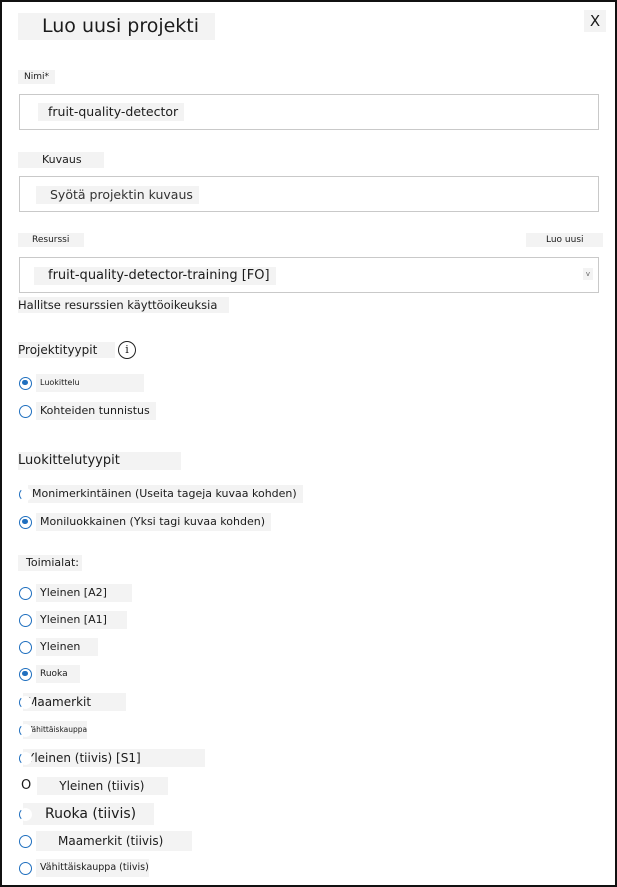 This screenshot has height=887, width=617. I want to click on name-field: fruit-quality-detector, so click(309, 112).